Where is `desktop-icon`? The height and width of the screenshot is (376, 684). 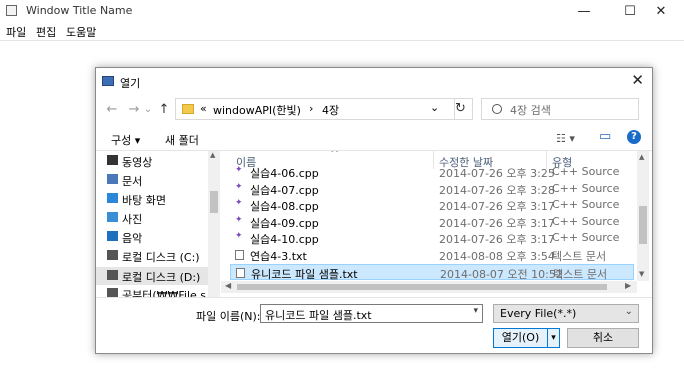
desktop-icon is located at coordinates (112, 198).